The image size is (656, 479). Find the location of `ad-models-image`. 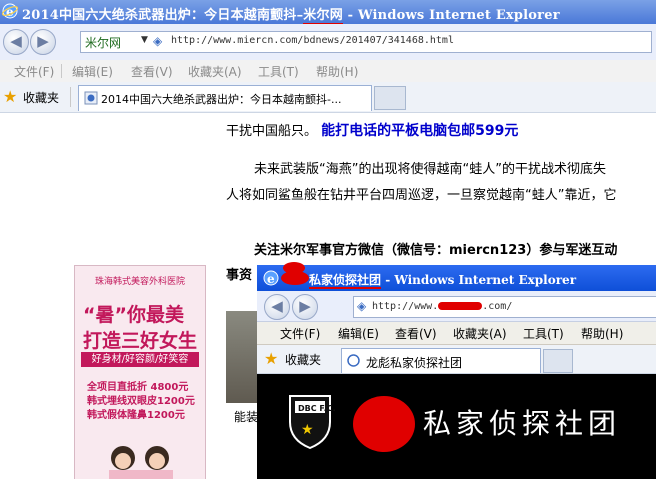

ad-models-image is located at coordinates (141, 462).